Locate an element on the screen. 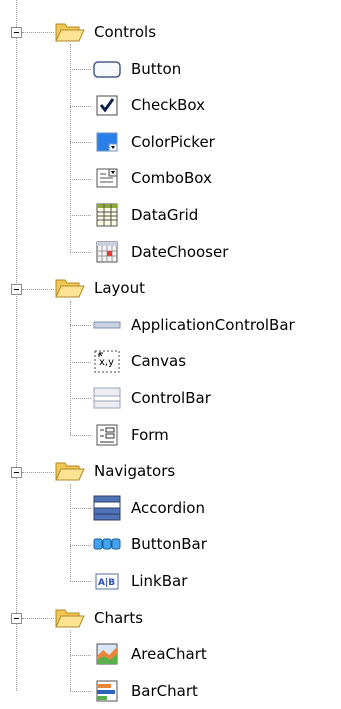 This screenshot has height=709, width=341. tree-item-datagrid: DataGrid is located at coordinates (143, 215).